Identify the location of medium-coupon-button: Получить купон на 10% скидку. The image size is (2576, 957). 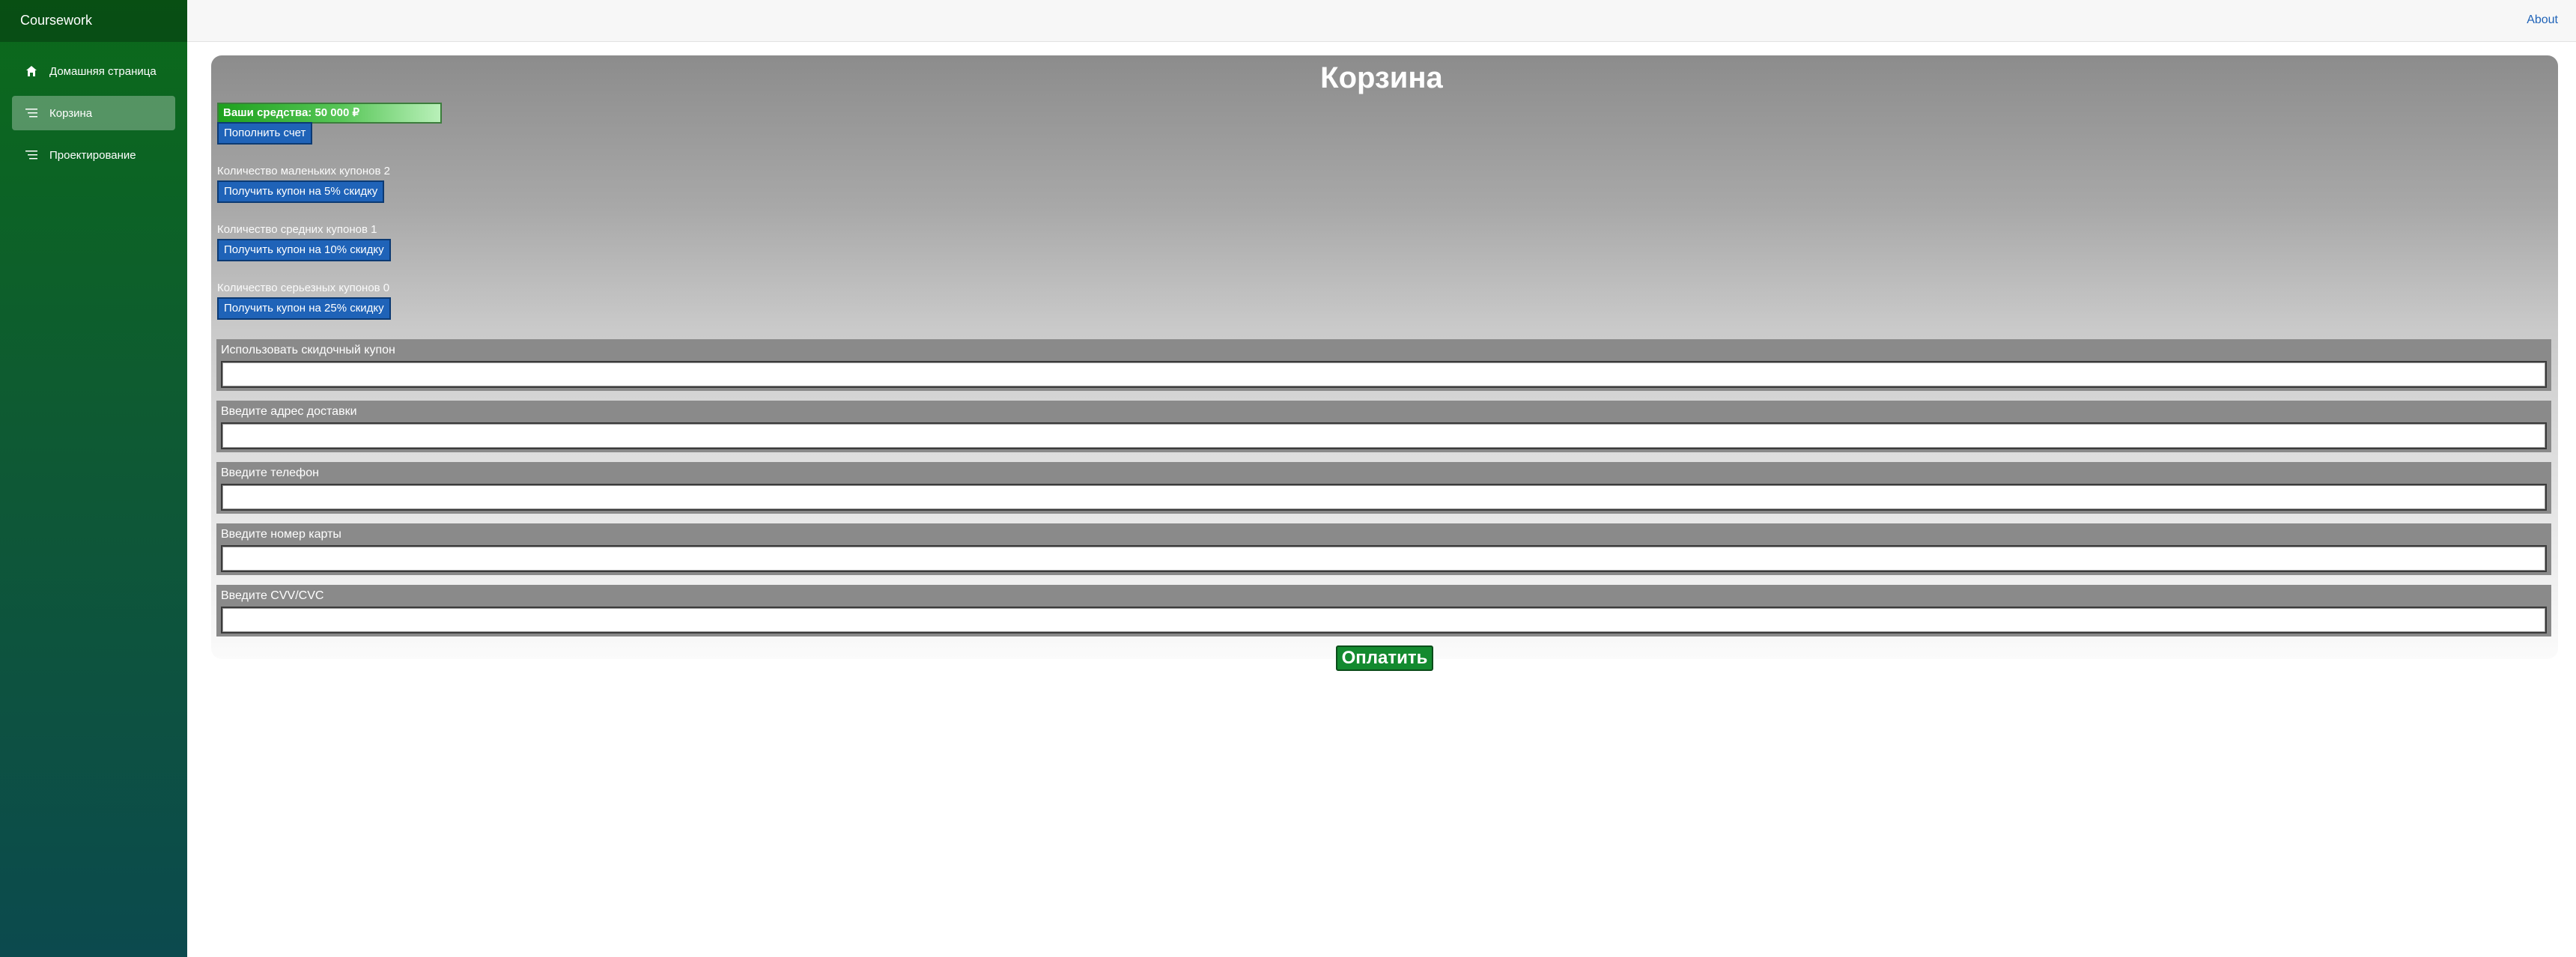
(304, 250).